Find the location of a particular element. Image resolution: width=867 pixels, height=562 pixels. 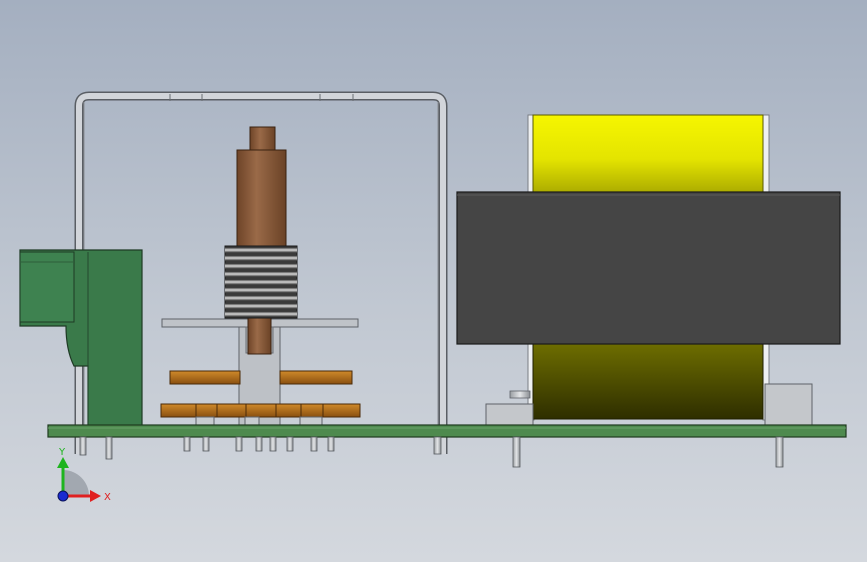

x-axis-label: X is located at coordinates (107, 497).